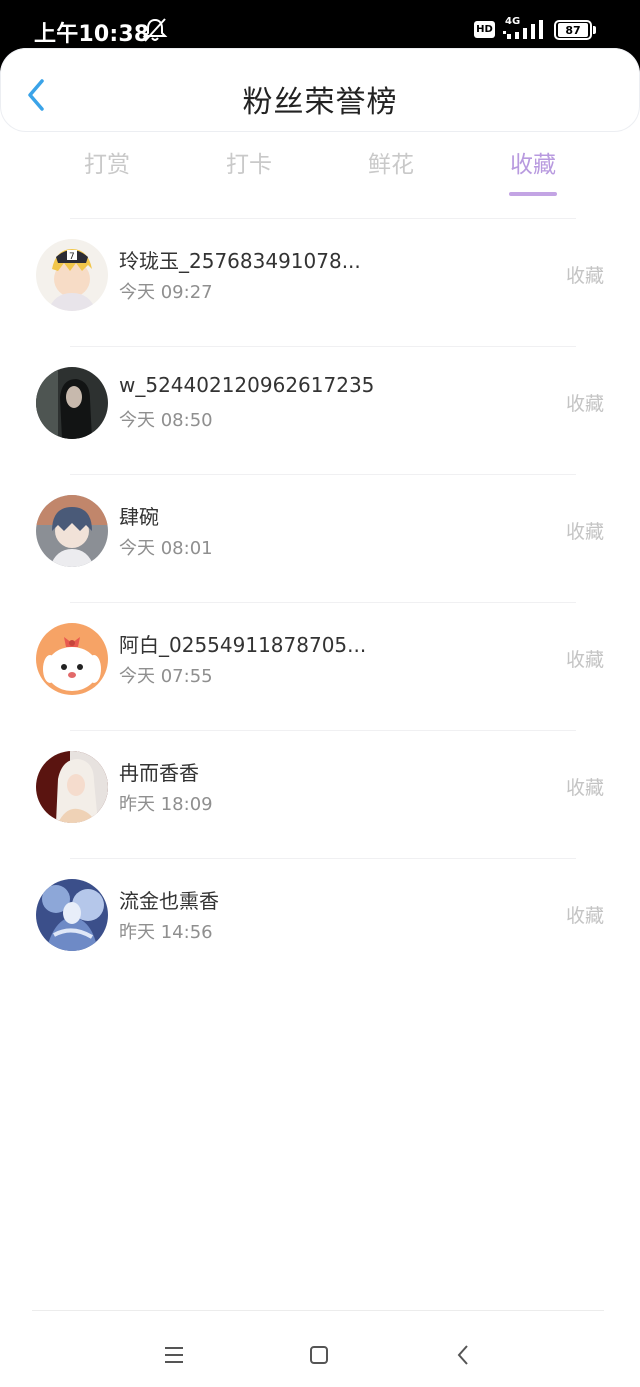  Describe the element at coordinates (533, 194) in the screenshot. I see `tab-active-underline` at that location.